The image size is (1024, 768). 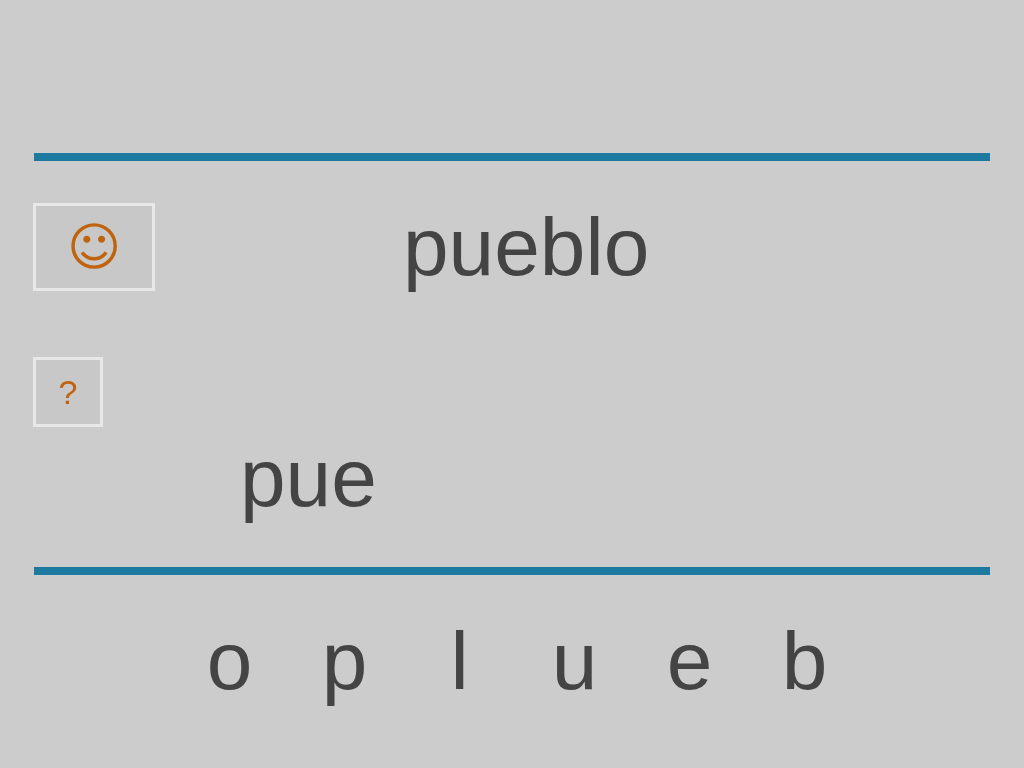 What do you see at coordinates (804, 661) in the screenshot?
I see `letter-tile: b` at bounding box center [804, 661].